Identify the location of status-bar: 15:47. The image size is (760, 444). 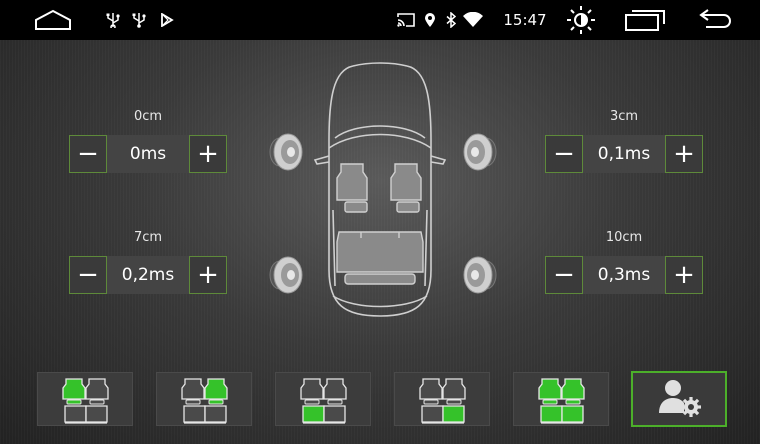
(380, 20).